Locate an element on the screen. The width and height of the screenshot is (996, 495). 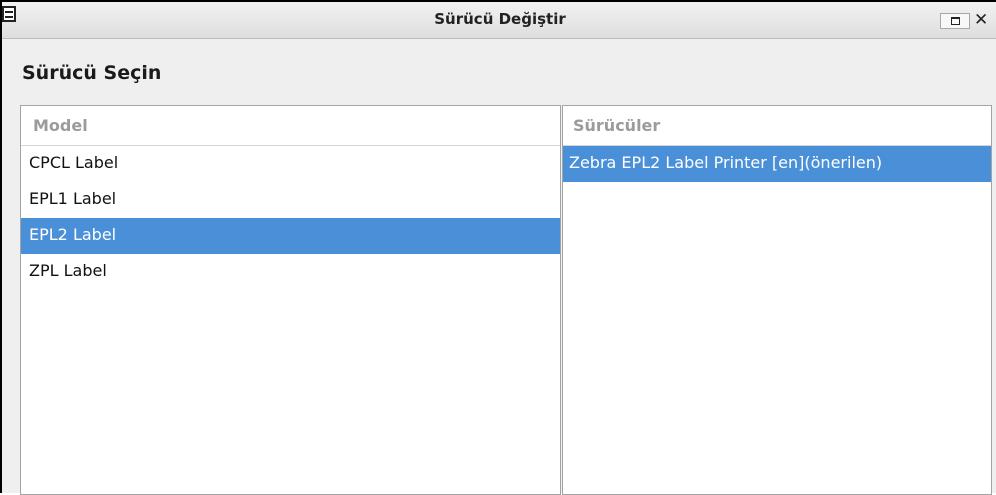
model-column-header: Model is located at coordinates (290, 126).